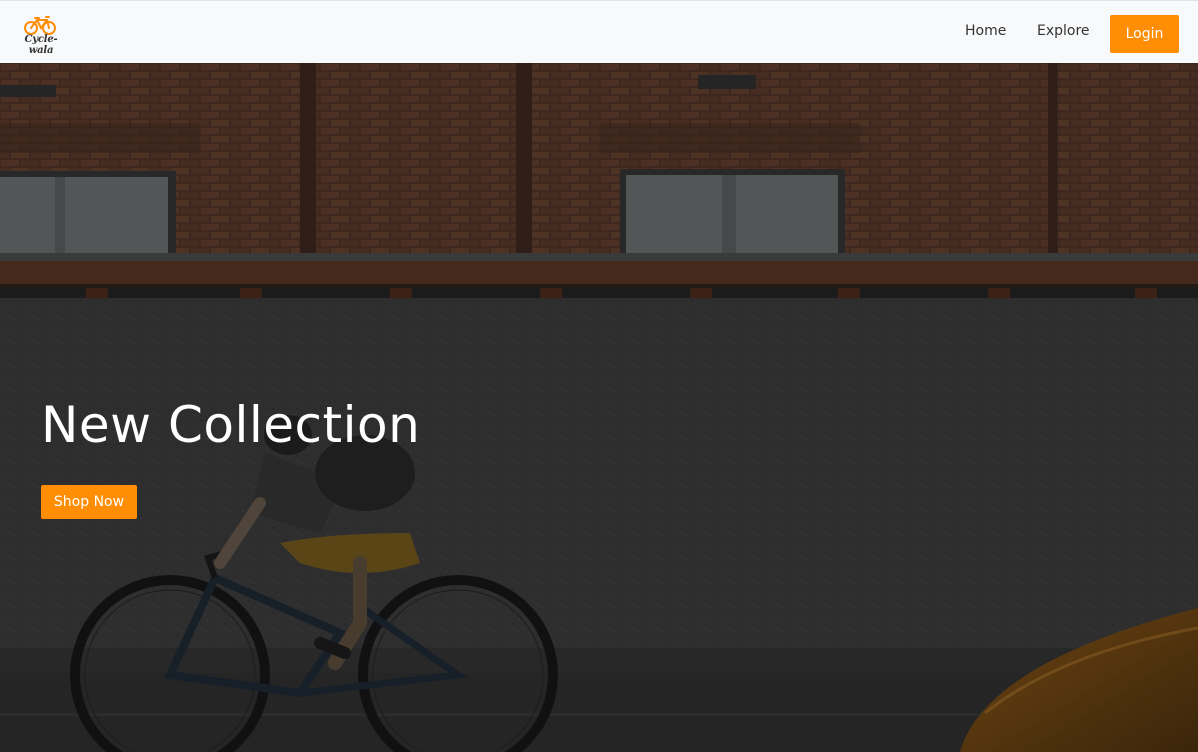 This screenshot has width=1198, height=752. Describe the element at coordinates (599, 31) in the screenshot. I see `navbar: Cycle-wala Home Explore Login` at that location.